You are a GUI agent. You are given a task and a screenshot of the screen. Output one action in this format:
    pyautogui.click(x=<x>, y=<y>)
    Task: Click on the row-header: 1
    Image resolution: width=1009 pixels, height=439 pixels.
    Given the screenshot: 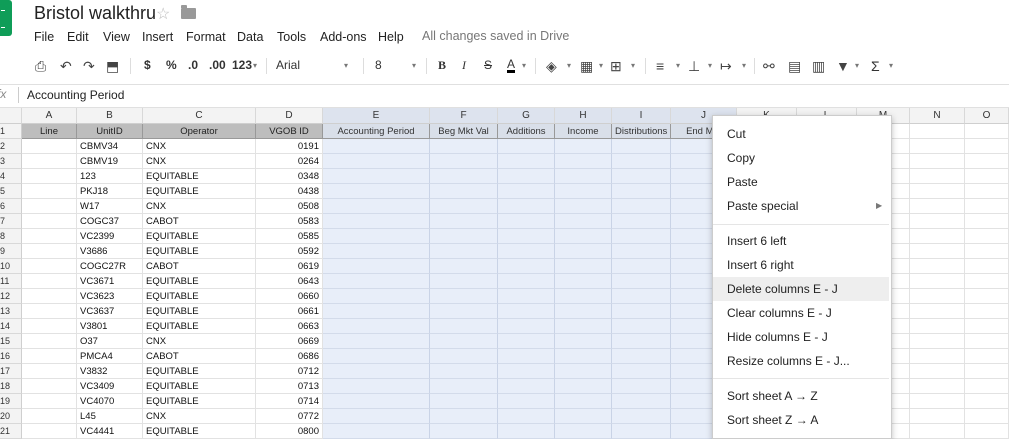 What is the action you would take?
    pyautogui.click(x=11, y=131)
    